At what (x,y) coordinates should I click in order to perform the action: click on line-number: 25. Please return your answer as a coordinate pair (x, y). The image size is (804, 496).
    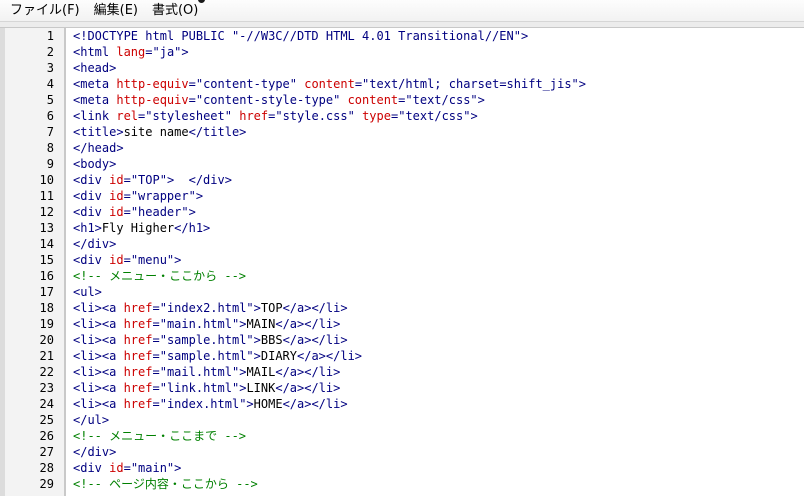
    Looking at the image, I should click on (46, 420).